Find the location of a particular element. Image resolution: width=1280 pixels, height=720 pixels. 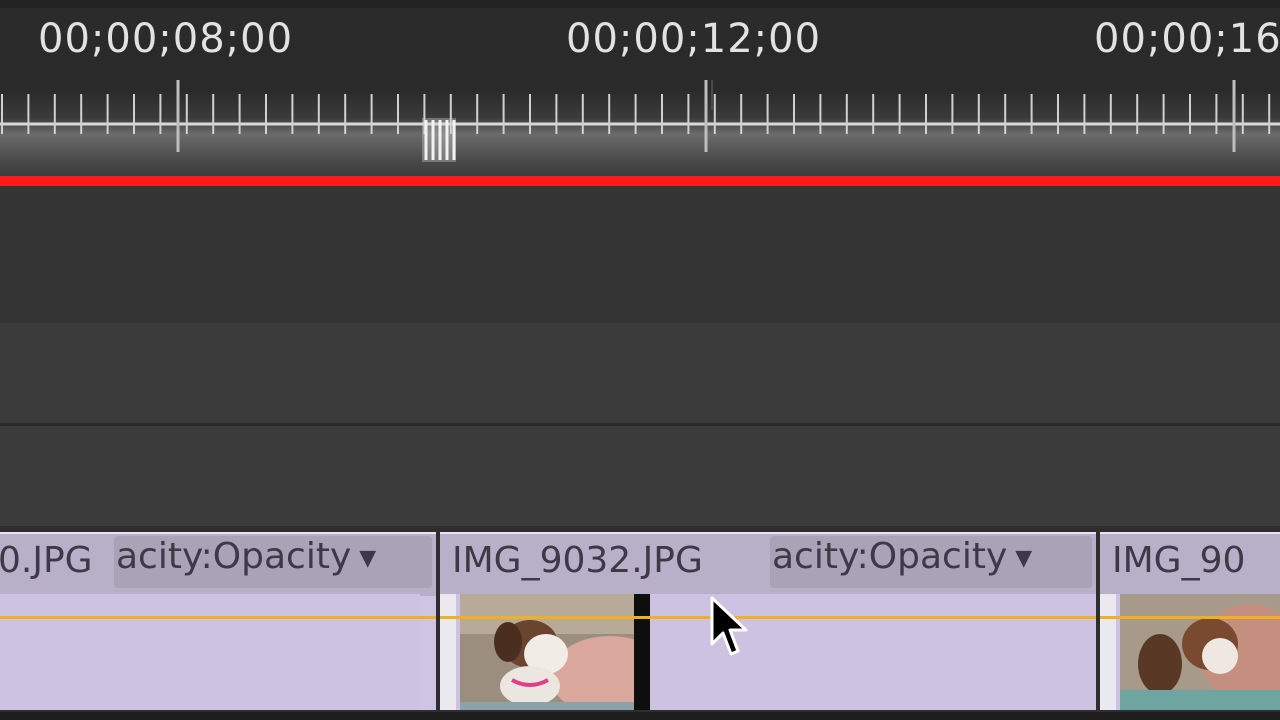

playhead-grip-icon is located at coordinates (439, 140).